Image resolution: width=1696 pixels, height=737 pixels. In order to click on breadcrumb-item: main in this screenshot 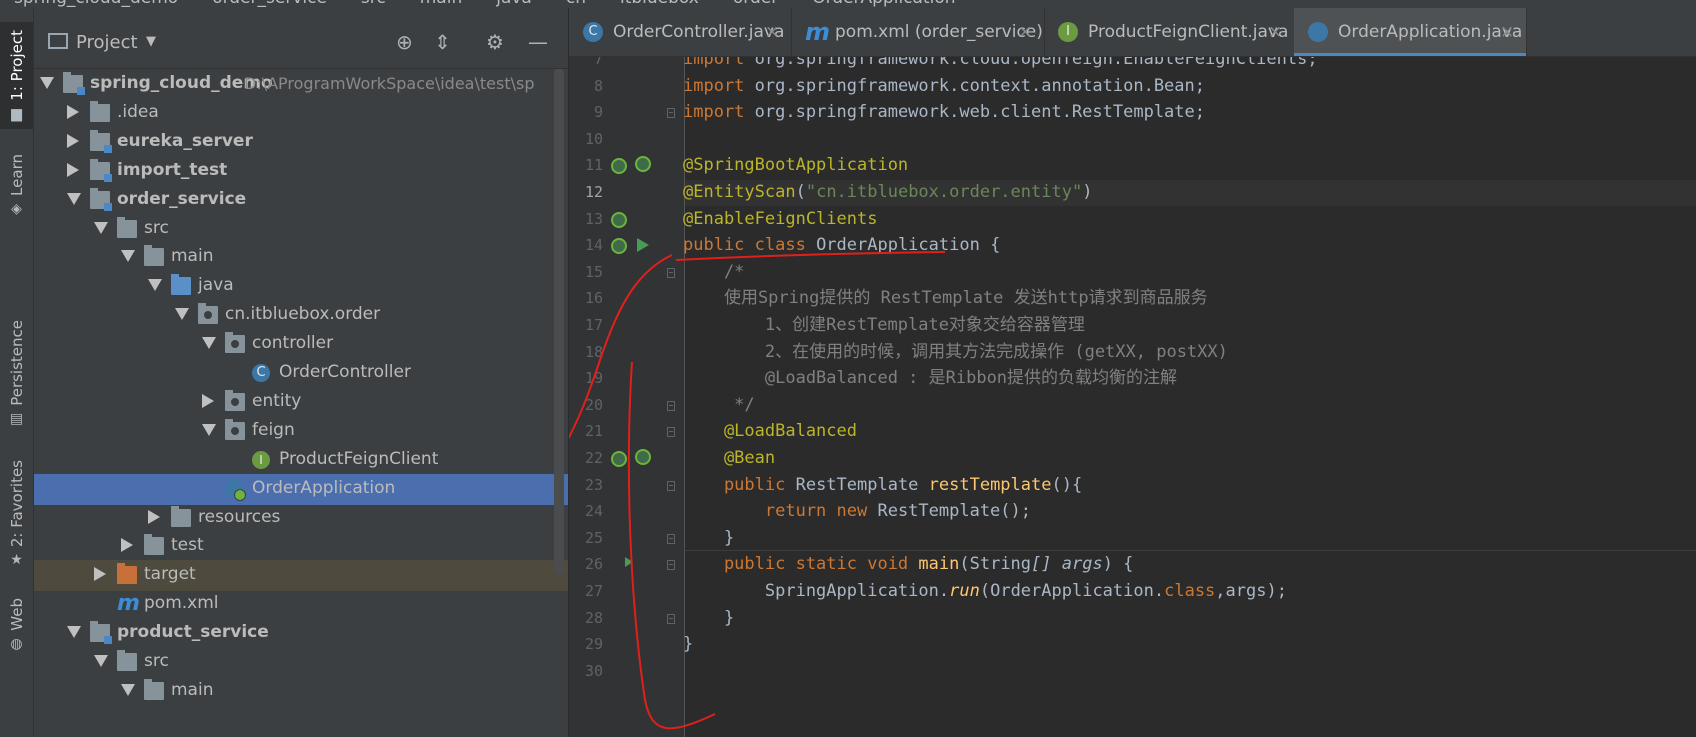, I will do `click(441, 4)`.